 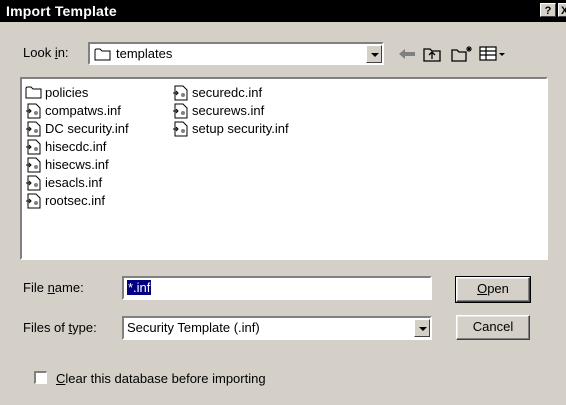 What do you see at coordinates (46, 52) in the screenshot?
I see `look-in-label: Look in:` at bounding box center [46, 52].